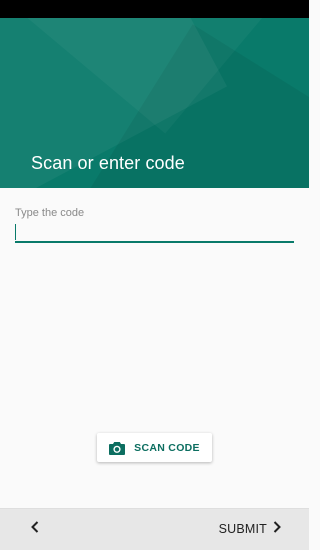 Image resolution: width=320 pixels, height=550 pixels. I want to click on code-input, so click(154, 231).